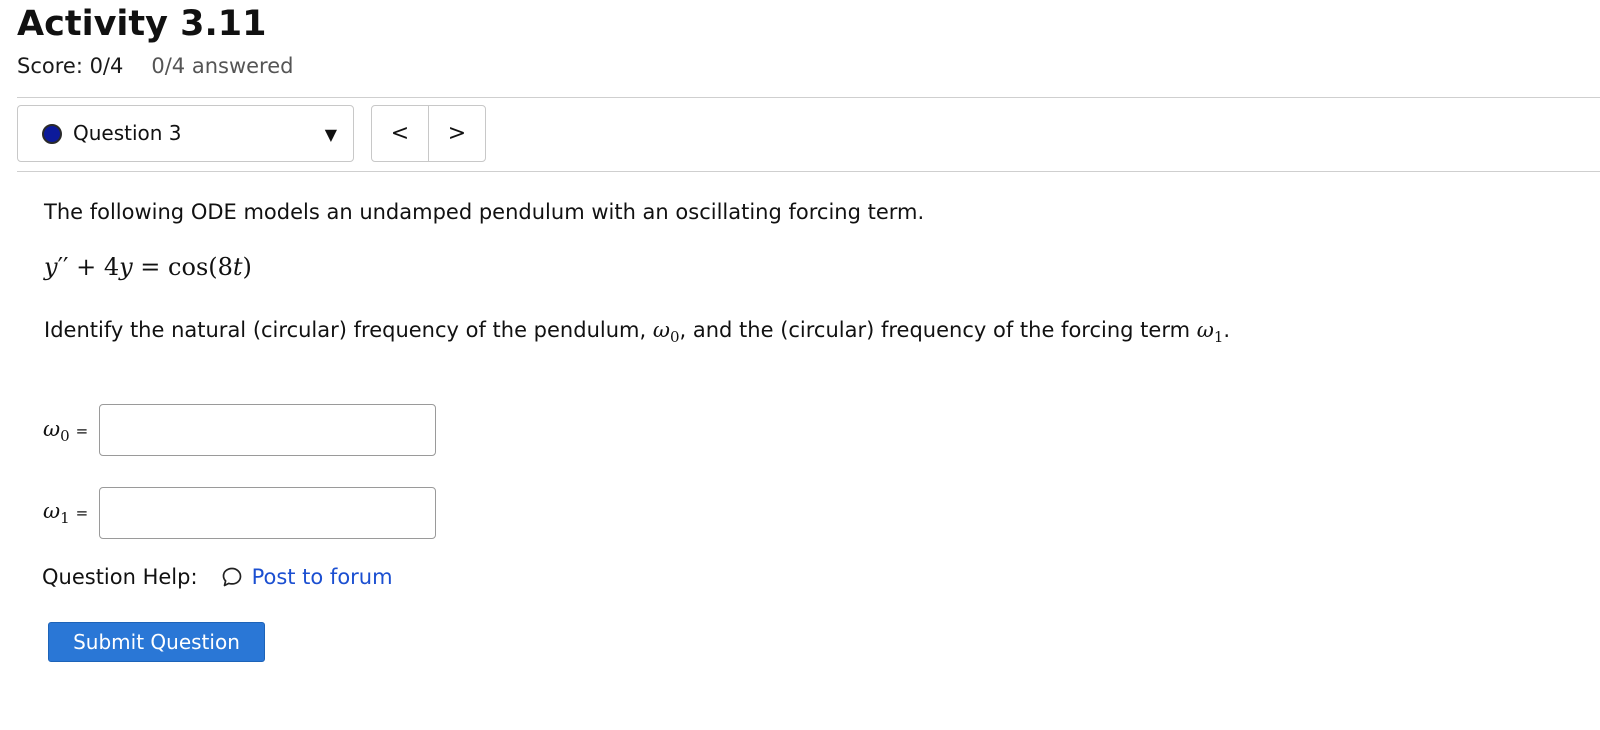 This screenshot has height=730, width=1600. I want to click on question-help: Question Help: Post to forum, so click(217, 577).